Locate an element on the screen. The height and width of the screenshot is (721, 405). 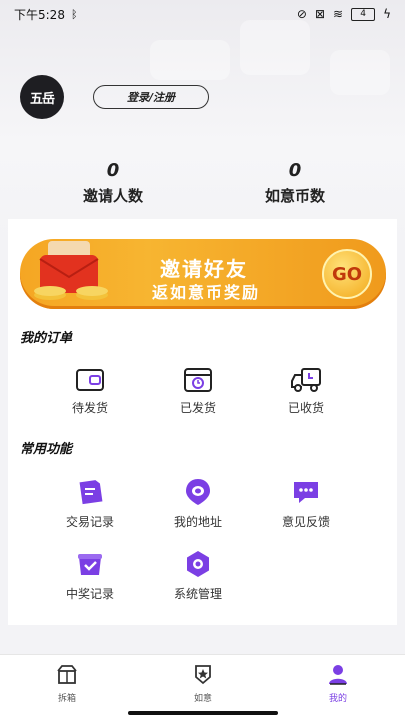
functions-title: 常用功能 is located at coordinates (46, 449).